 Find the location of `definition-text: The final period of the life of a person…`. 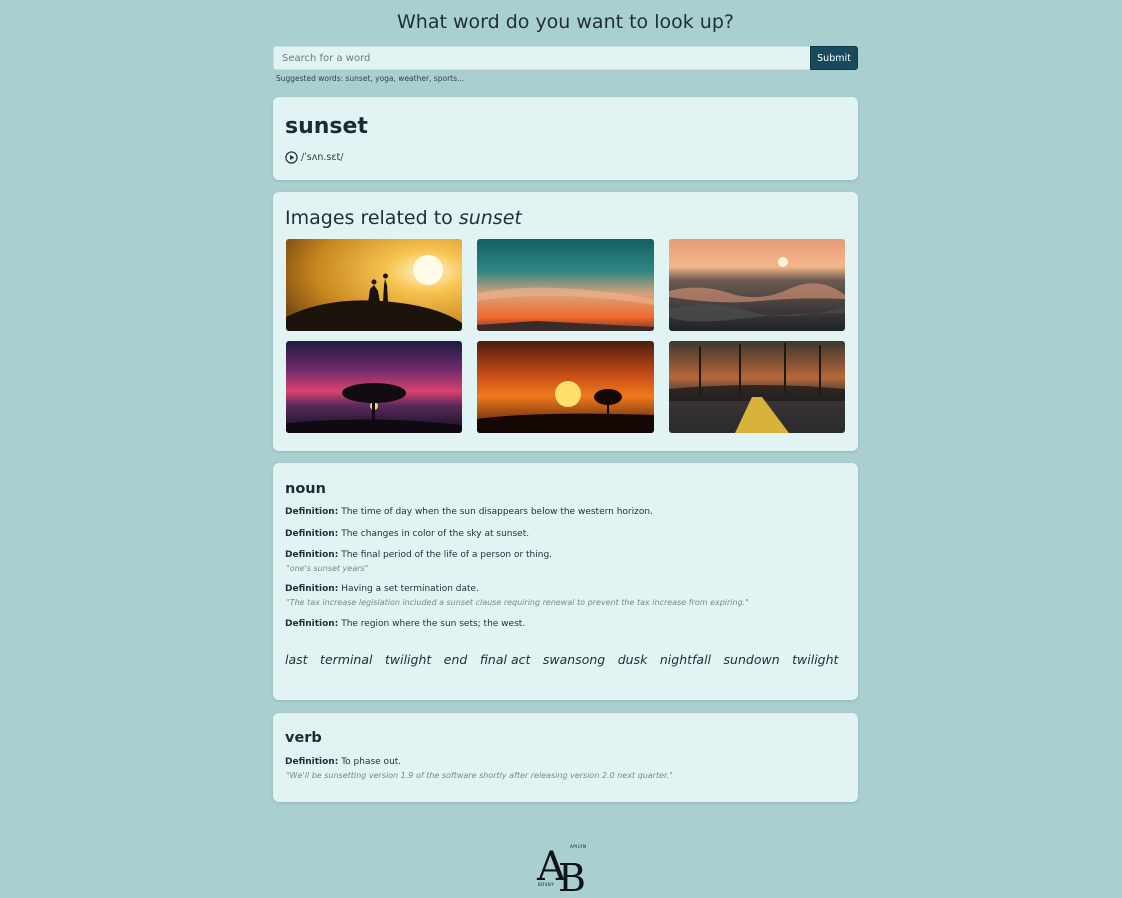

definition-text: The final period of the life of a person… is located at coordinates (447, 555).